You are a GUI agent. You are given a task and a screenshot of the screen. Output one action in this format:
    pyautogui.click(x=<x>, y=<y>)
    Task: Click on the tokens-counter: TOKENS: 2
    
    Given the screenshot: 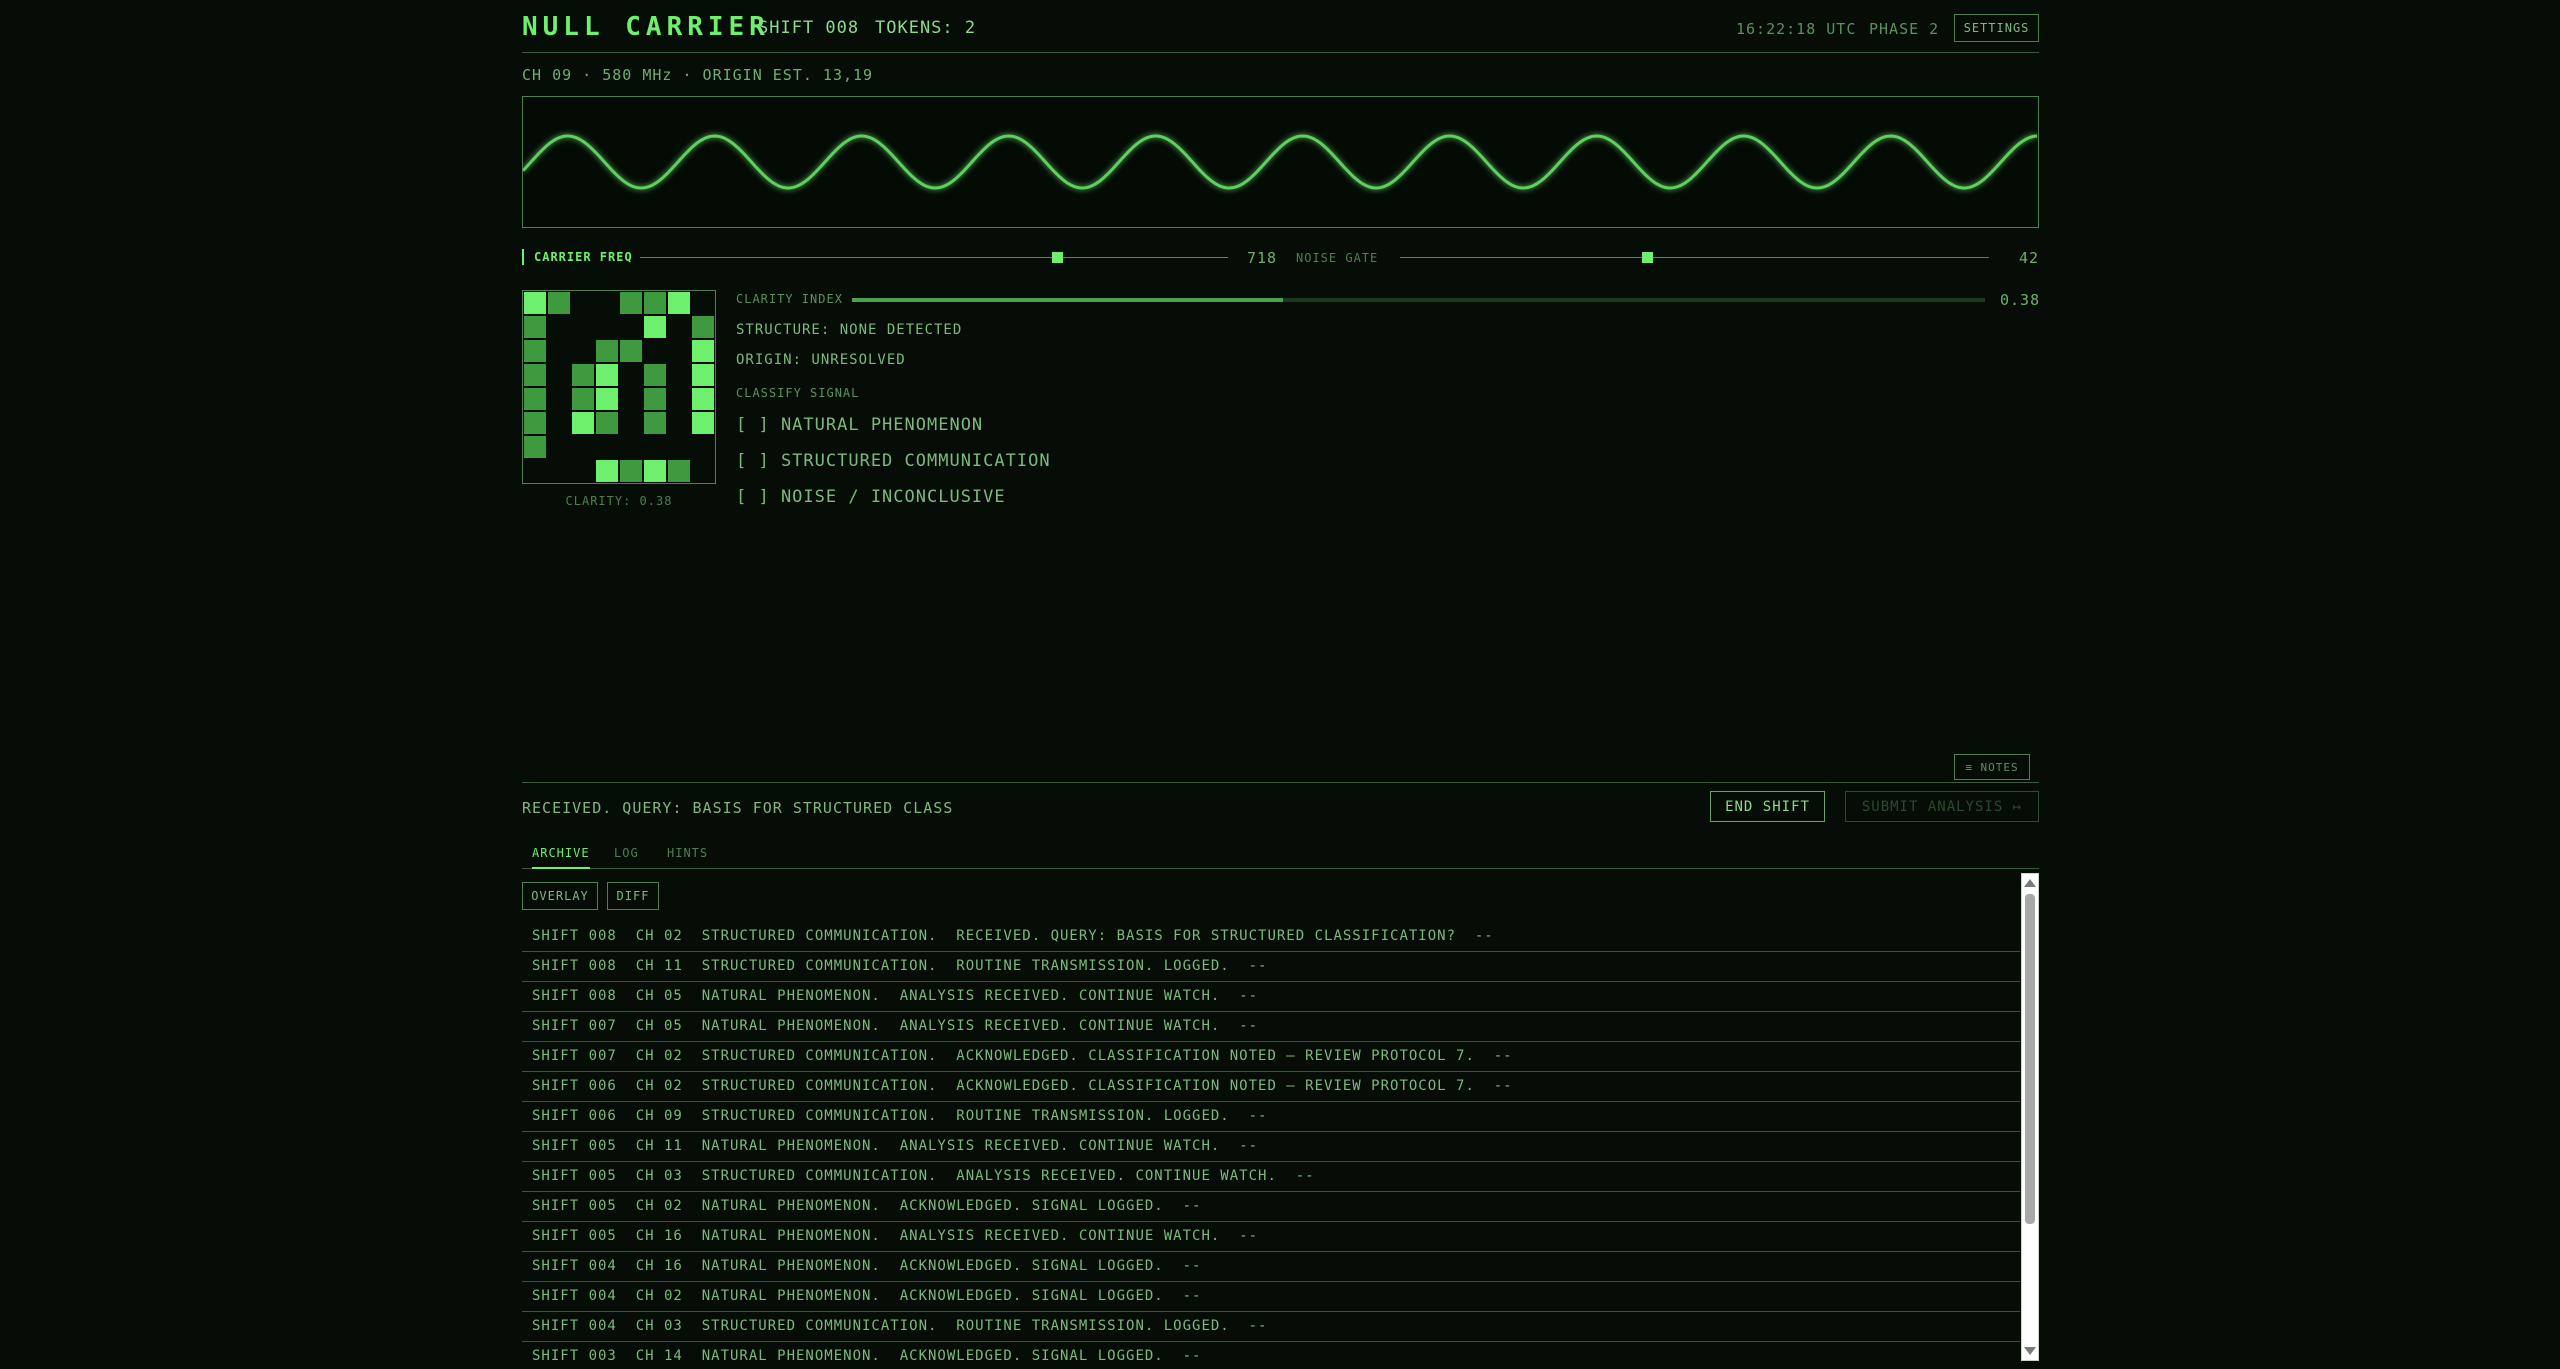 What is the action you would take?
    pyautogui.click(x=926, y=28)
    